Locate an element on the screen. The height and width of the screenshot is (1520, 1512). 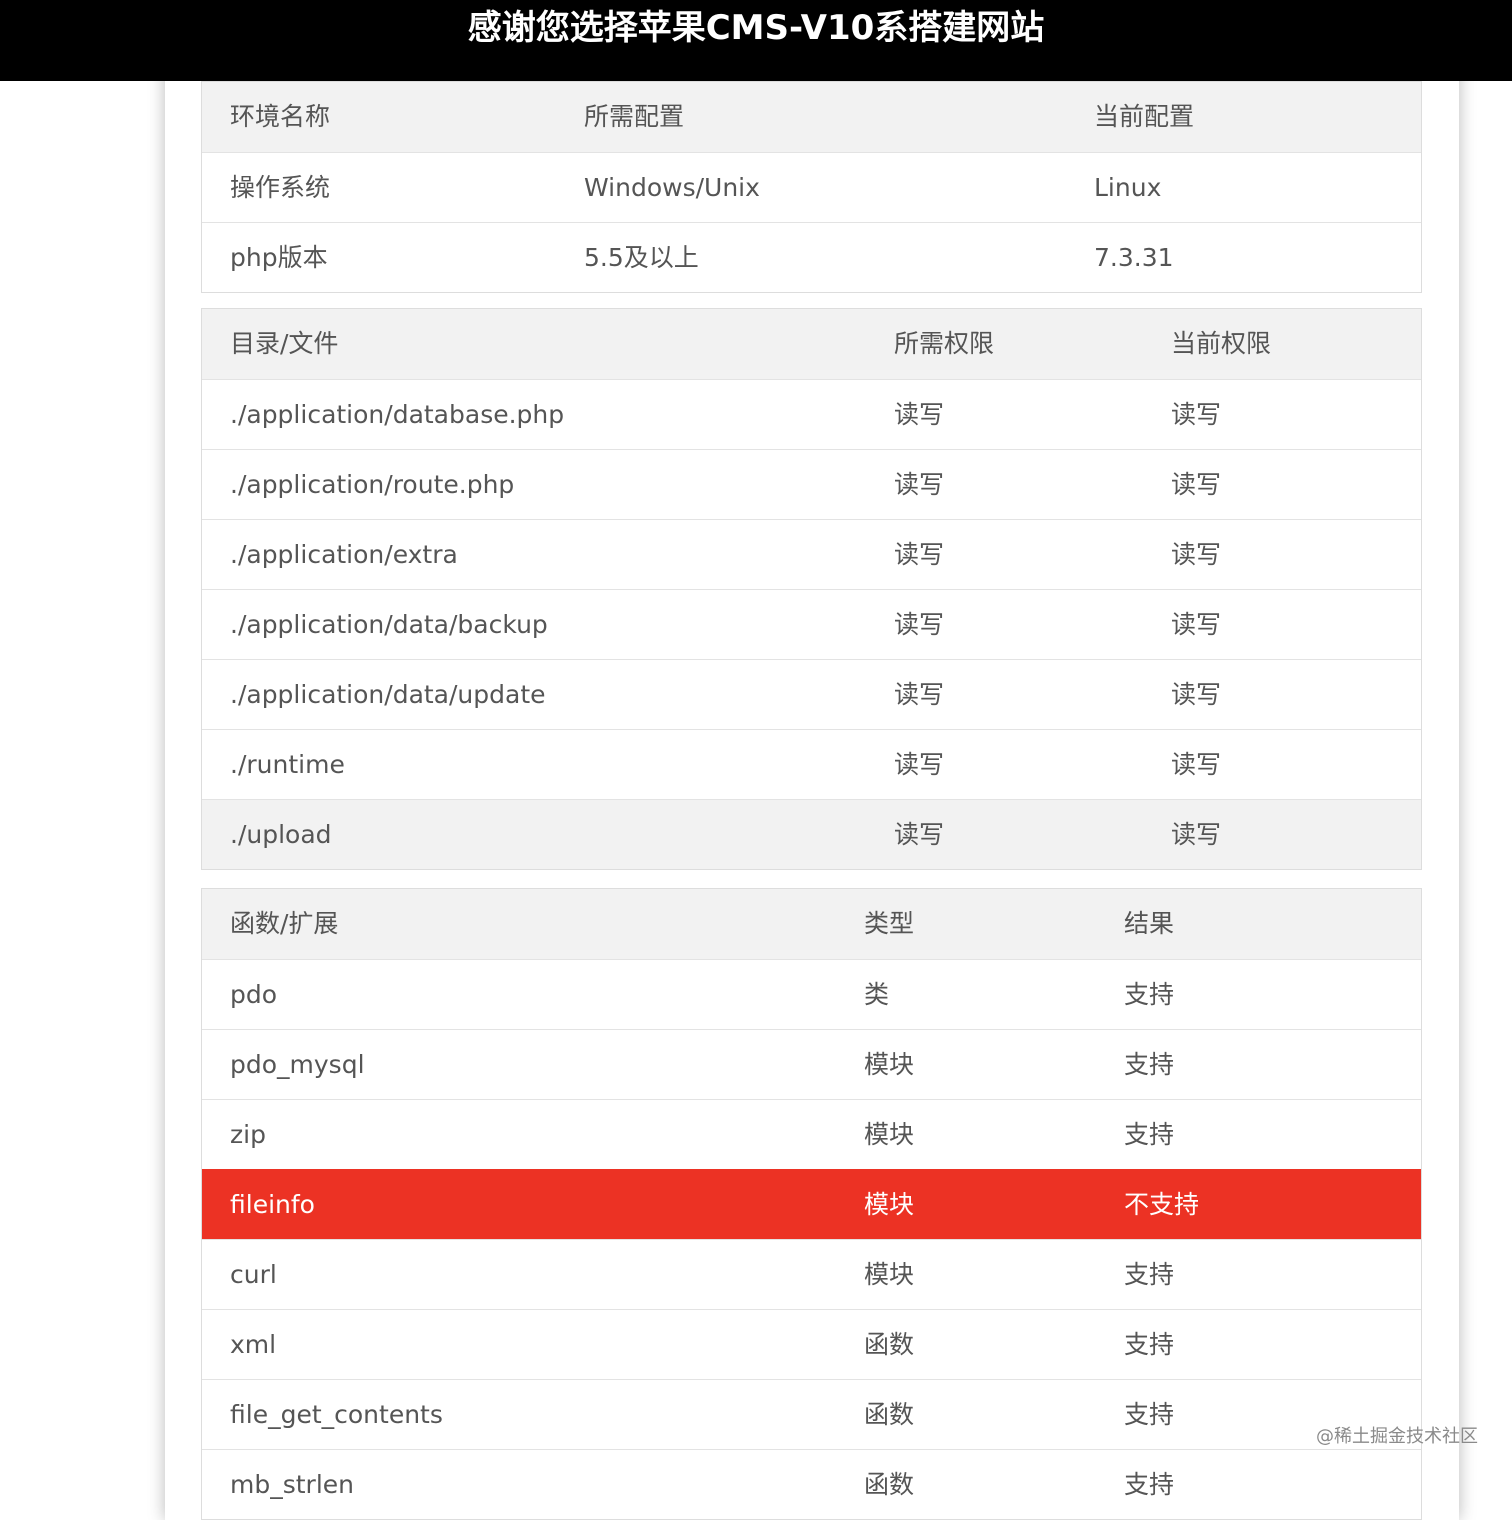
header-cell: 函数/扩展 is located at coordinates (284, 923).